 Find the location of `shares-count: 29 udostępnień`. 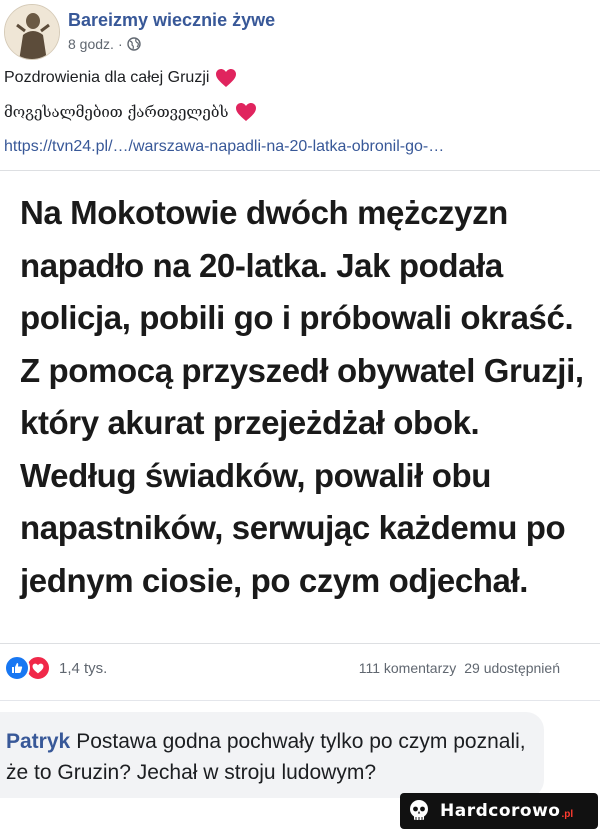

shares-count: 29 udostępnień is located at coordinates (512, 668).